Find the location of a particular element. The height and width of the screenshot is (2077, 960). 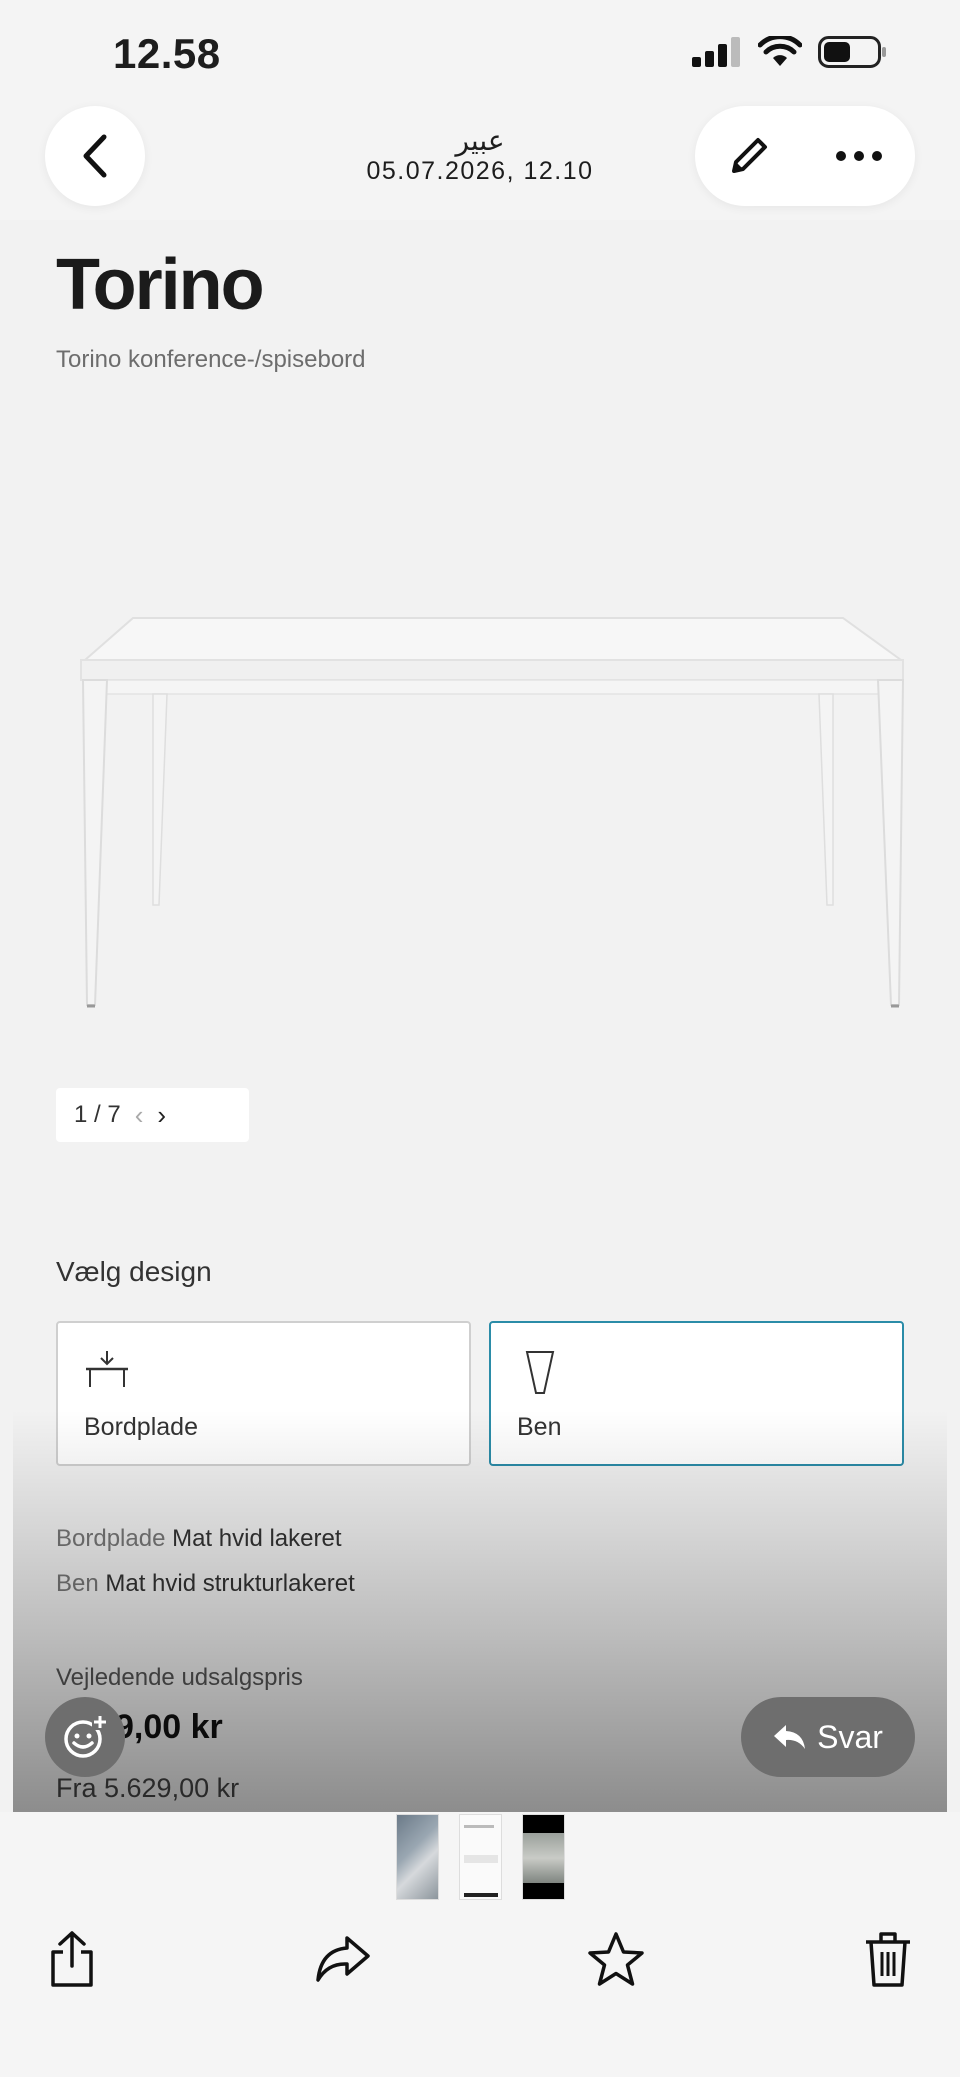

product-subtitle: Torino konference-/spisebord is located at coordinates (211, 359).